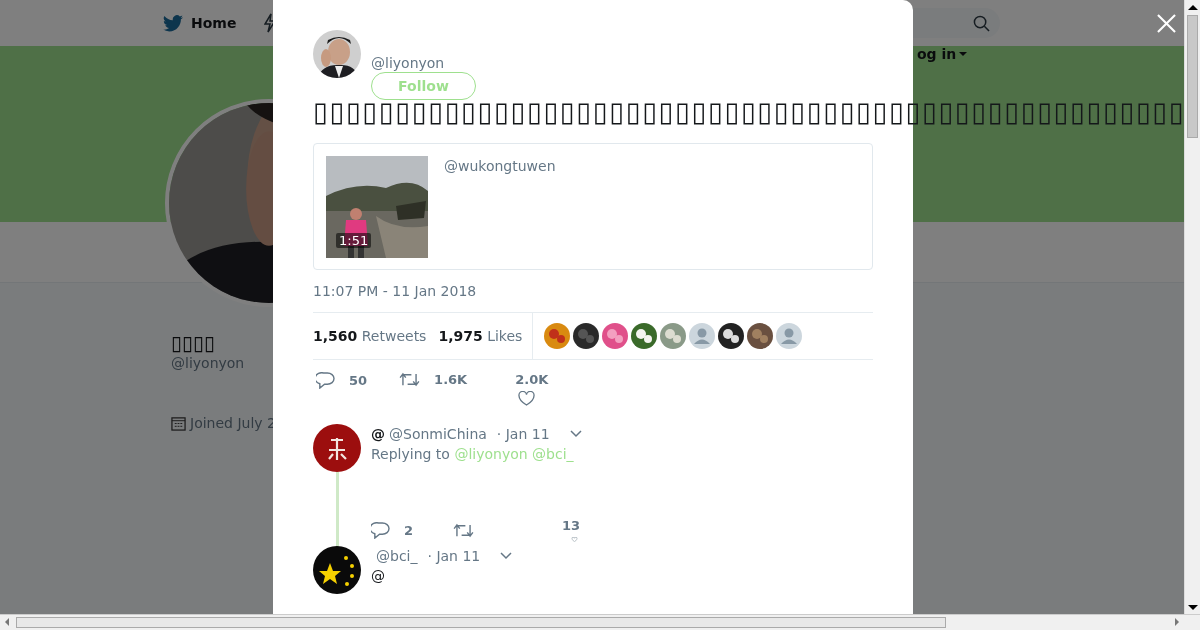  I want to click on like-button: 13, so click(573, 530).